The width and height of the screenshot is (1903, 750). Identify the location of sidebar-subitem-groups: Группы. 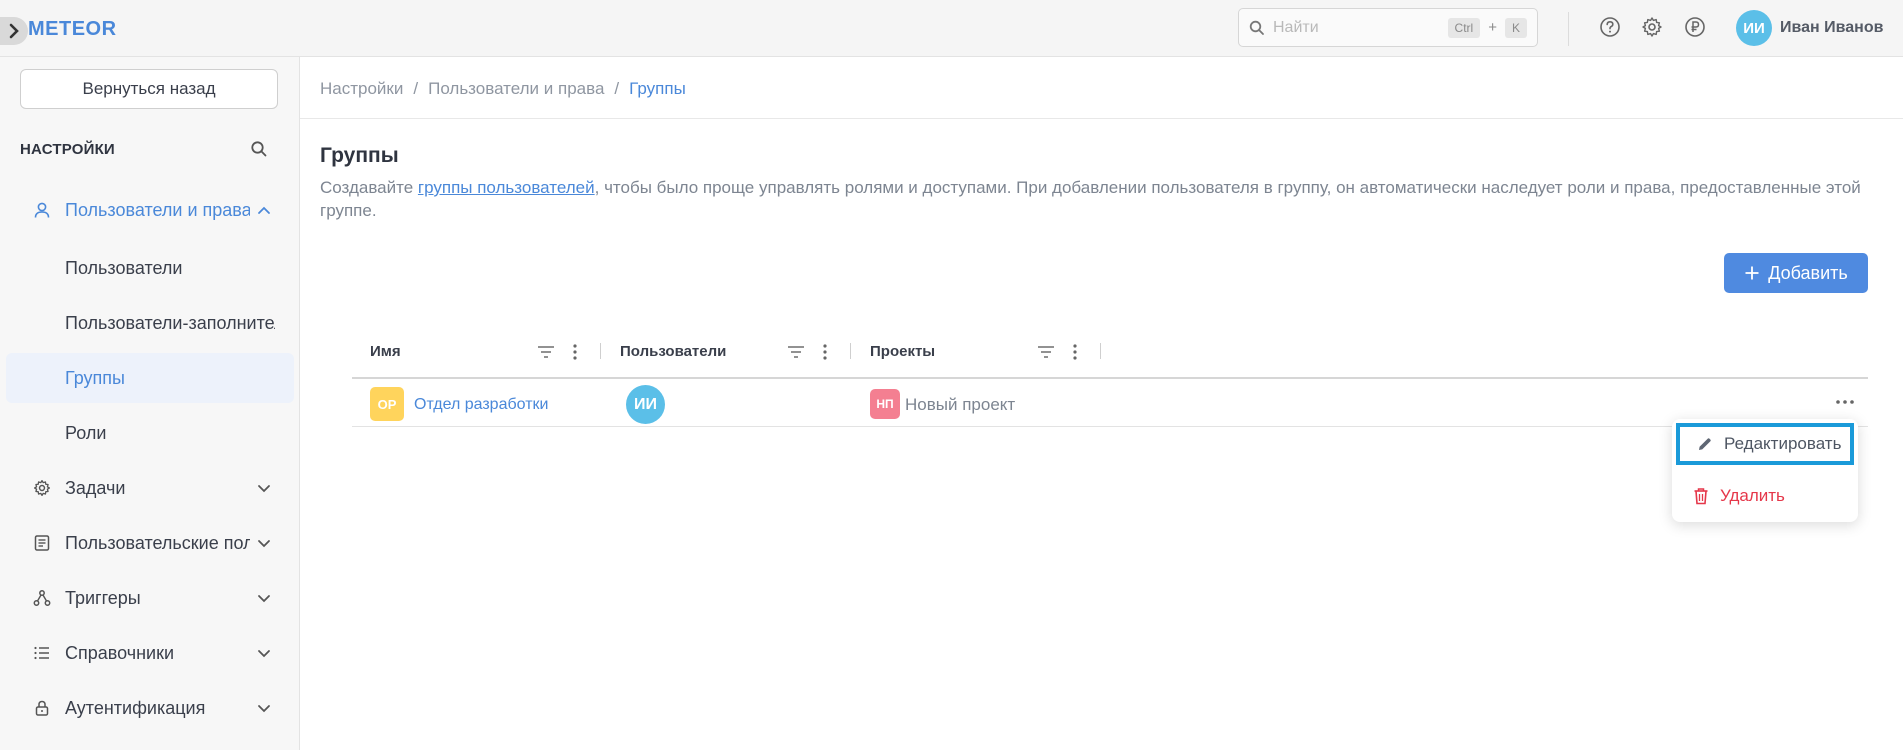
(150, 378).